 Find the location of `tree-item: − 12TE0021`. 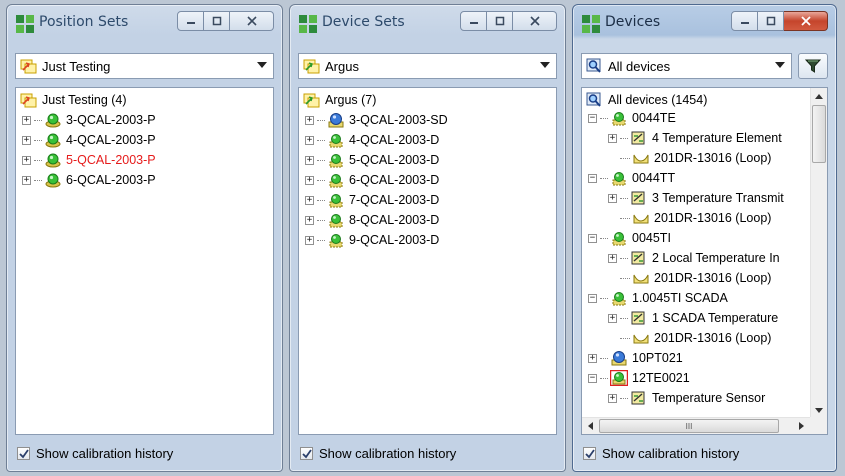

tree-item: − 12TE0021 is located at coordinates (639, 378).